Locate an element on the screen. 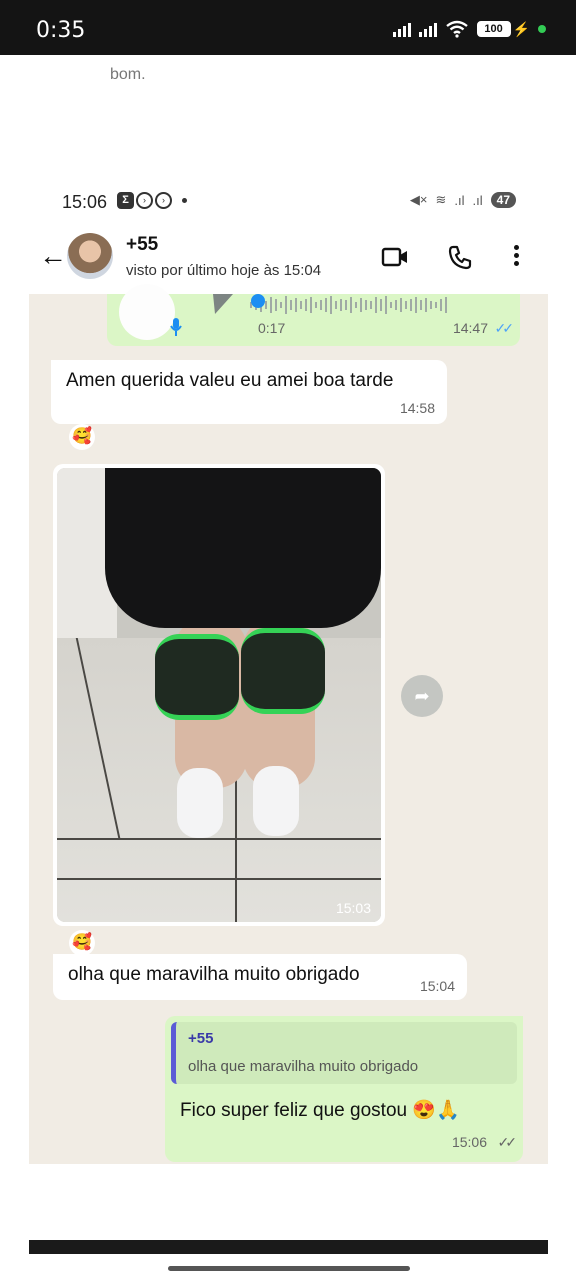 This screenshot has height=1280, width=576. more-options-icon is located at coordinates (516, 256).